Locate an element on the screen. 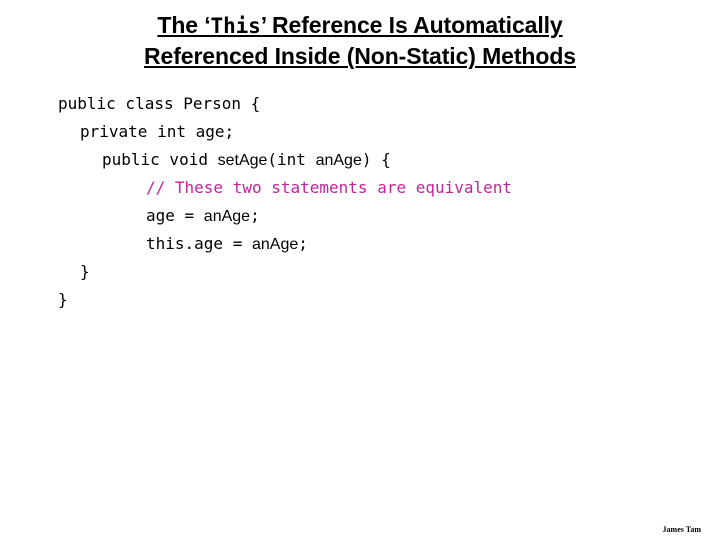  code-token: private int age; is located at coordinates (157, 131).